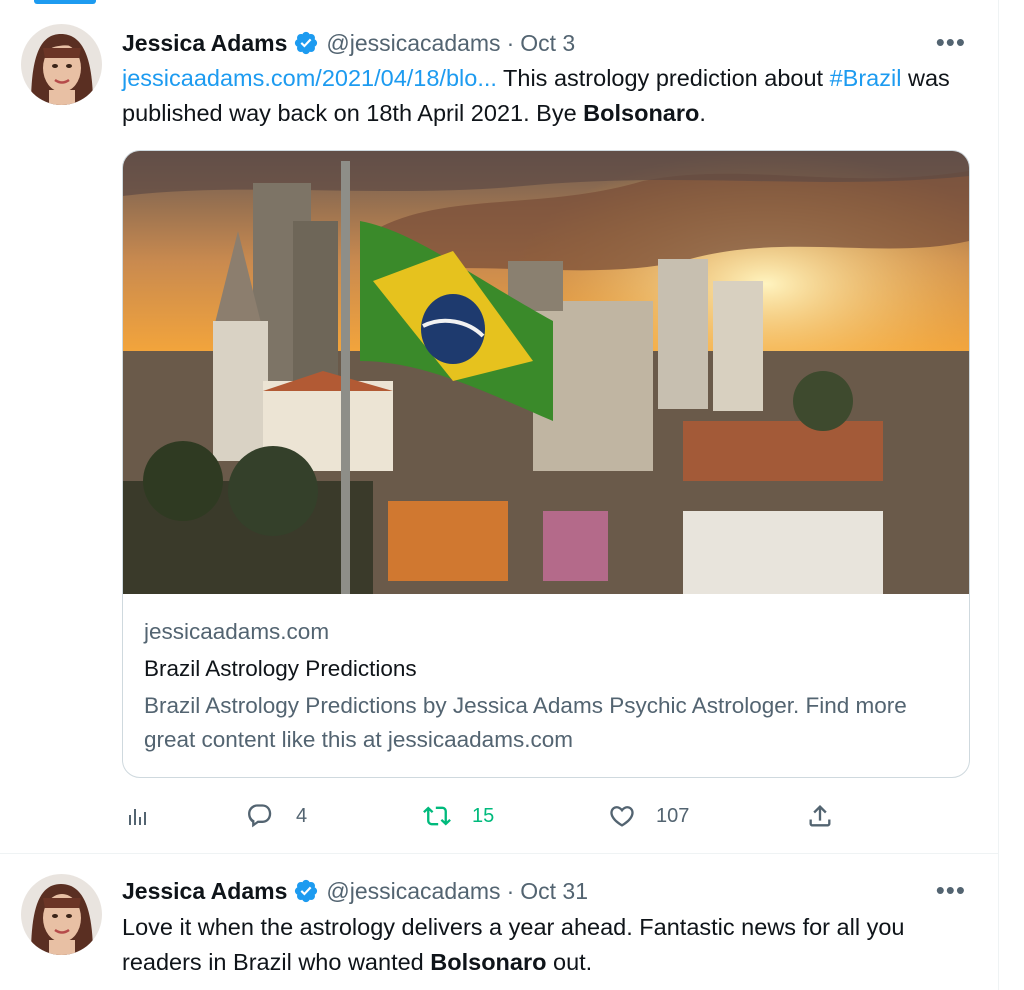  I want to click on analytics-icon, so click(138, 816).